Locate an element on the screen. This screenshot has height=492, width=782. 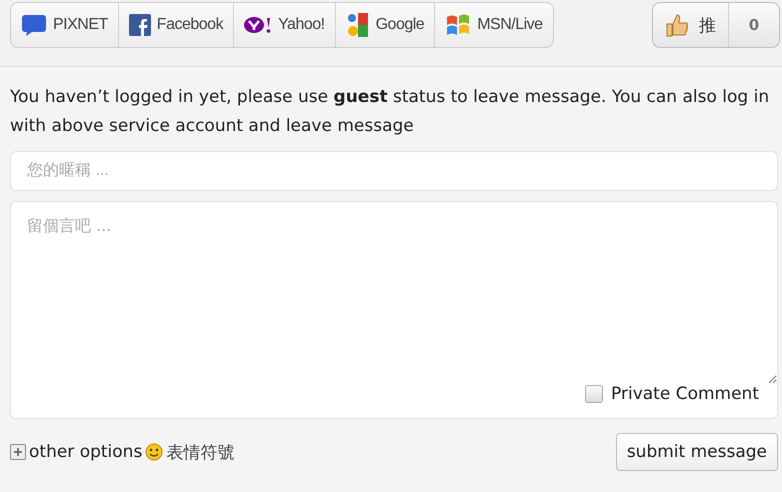
login-service-button: Facebook is located at coordinates (176, 25).